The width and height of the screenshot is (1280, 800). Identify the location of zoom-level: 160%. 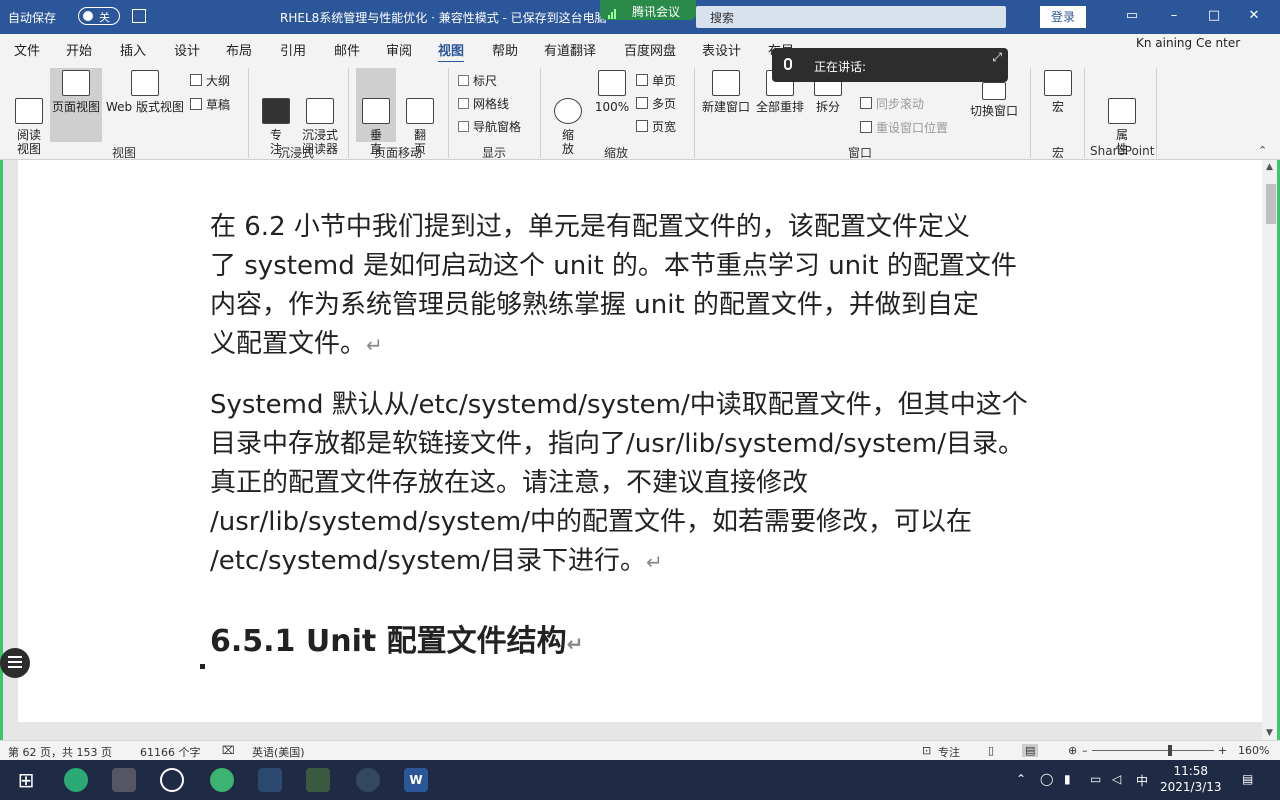
(1253, 750).